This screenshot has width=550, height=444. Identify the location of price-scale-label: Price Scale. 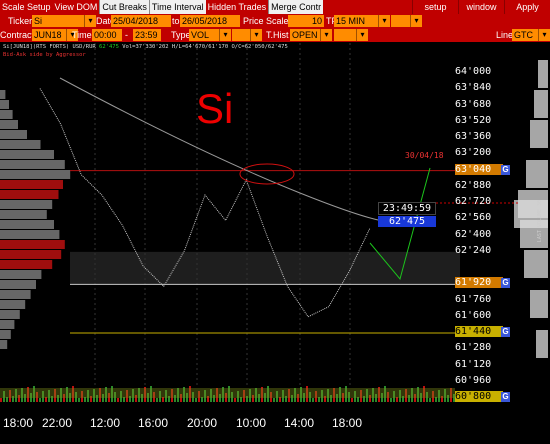
(266, 21).